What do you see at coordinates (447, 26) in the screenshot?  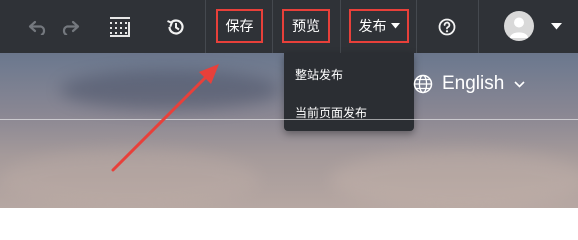 I see `help-icon` at bounding box center [447, 26].